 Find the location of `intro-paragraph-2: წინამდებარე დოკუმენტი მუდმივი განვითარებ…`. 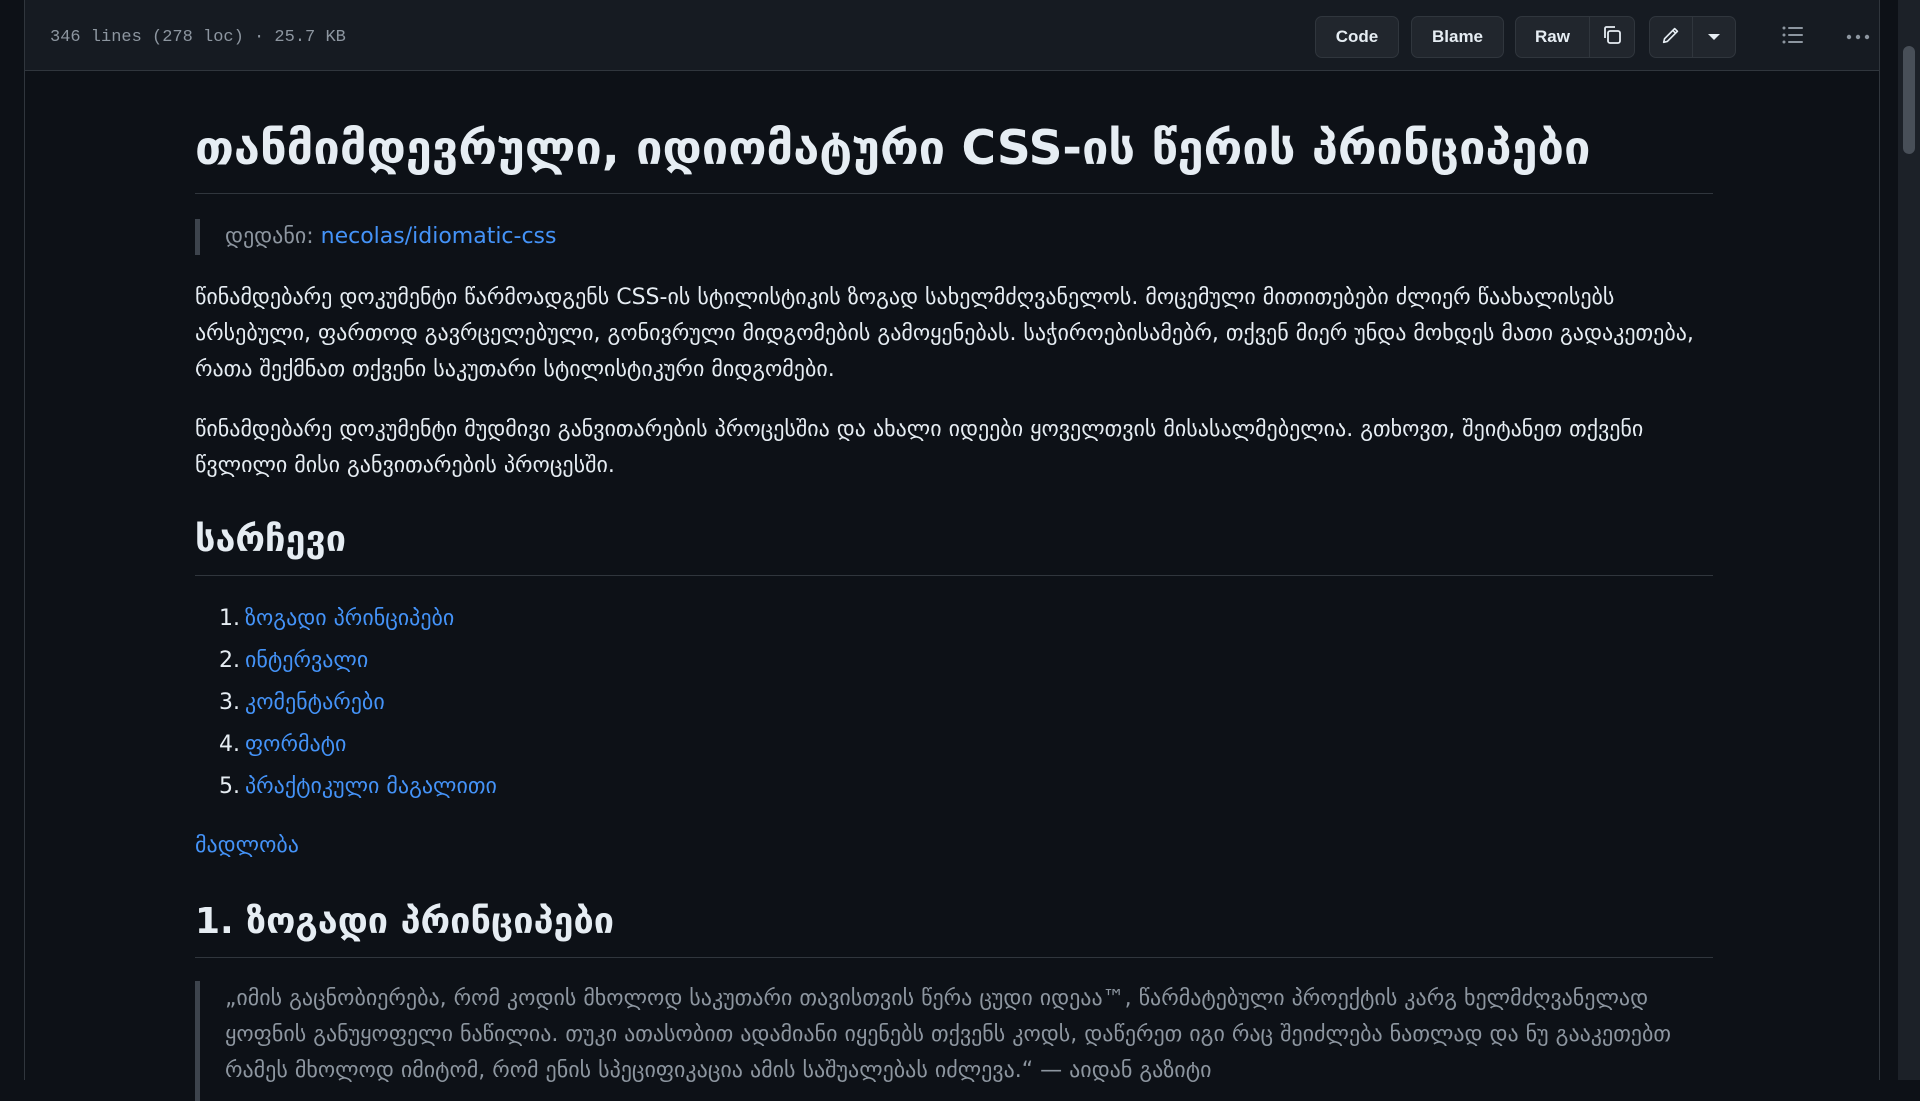

intro-paragraph-2: წინამდებარე დოკუმენტი მუდმივი განვითარებ… is located at coordinates (919, 447).